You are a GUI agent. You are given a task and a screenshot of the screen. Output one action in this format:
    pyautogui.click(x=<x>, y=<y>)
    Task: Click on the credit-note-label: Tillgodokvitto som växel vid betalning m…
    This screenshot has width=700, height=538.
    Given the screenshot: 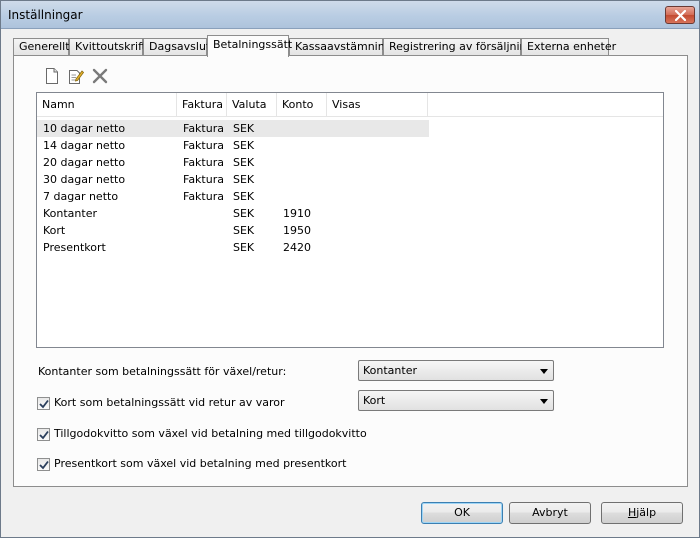 What is the action you would take?
    pyautogui.click(x=210, y=433)
    